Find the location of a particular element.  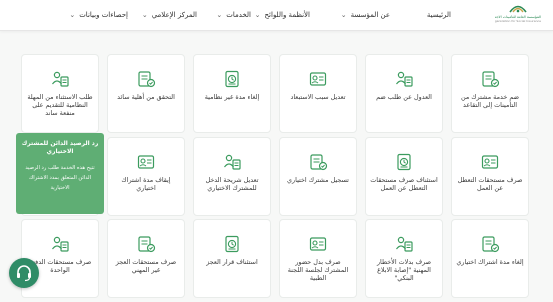

chat-support-icon is located at coordinates (24, 273).